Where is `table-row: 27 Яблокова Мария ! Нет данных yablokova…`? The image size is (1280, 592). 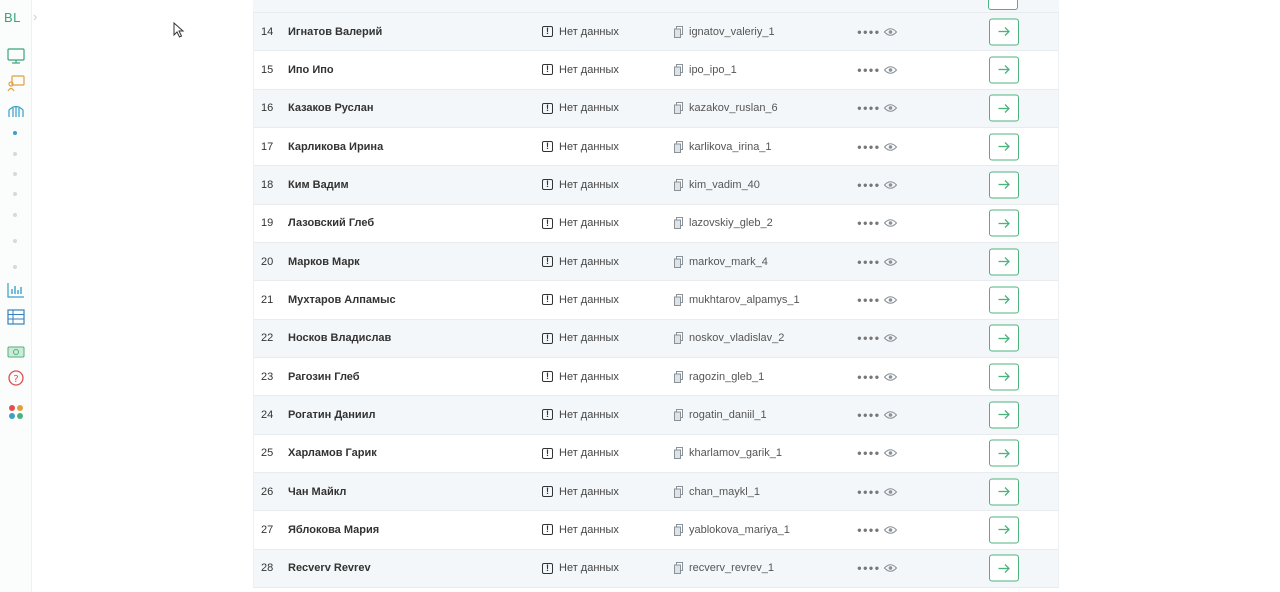 table-row: 27 Яблокова Мария ! Нет данных yablokova… is located at coordinates (656, 530).